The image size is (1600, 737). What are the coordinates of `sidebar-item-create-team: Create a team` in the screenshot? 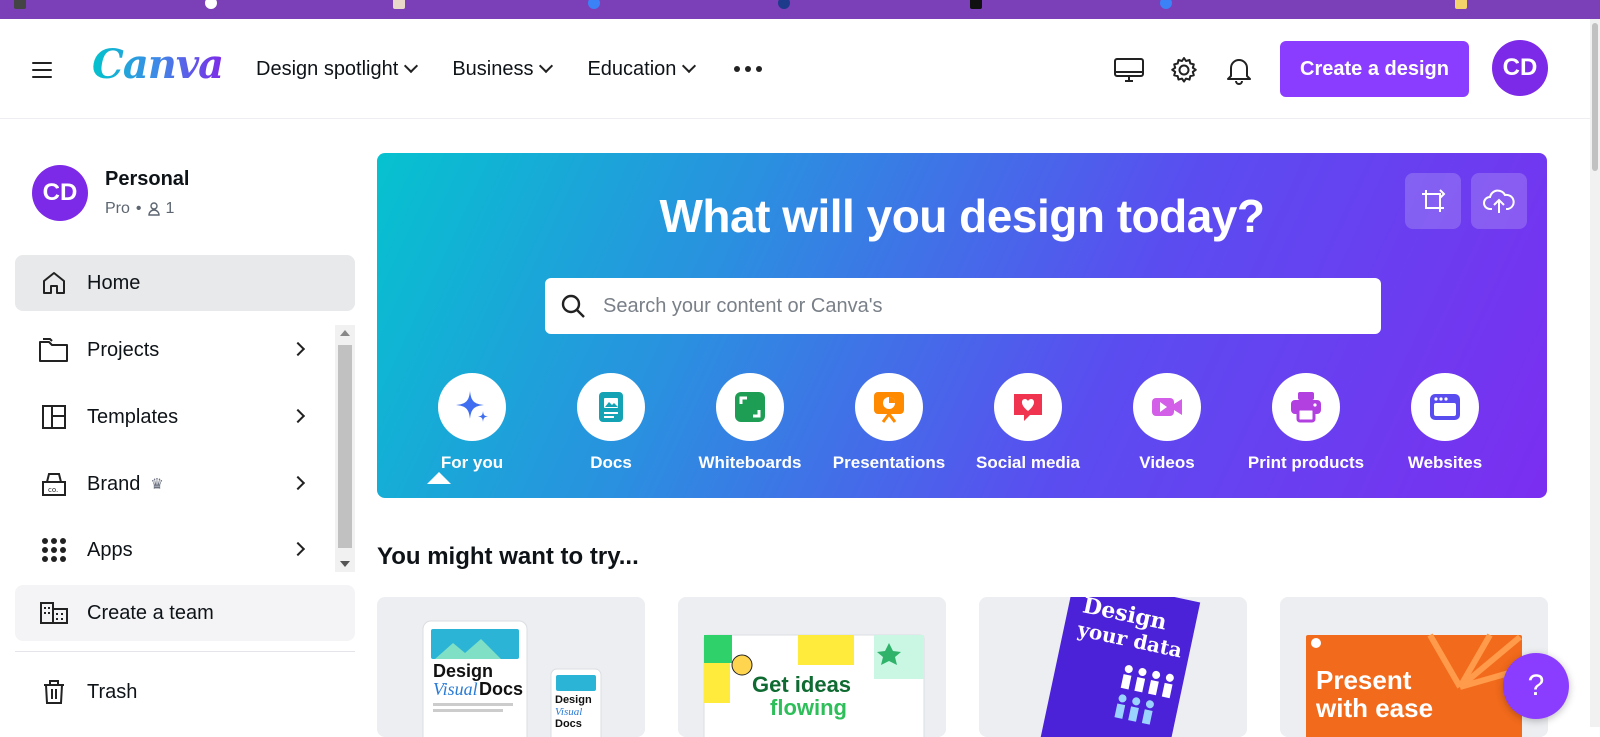 It's located at (185, 613).